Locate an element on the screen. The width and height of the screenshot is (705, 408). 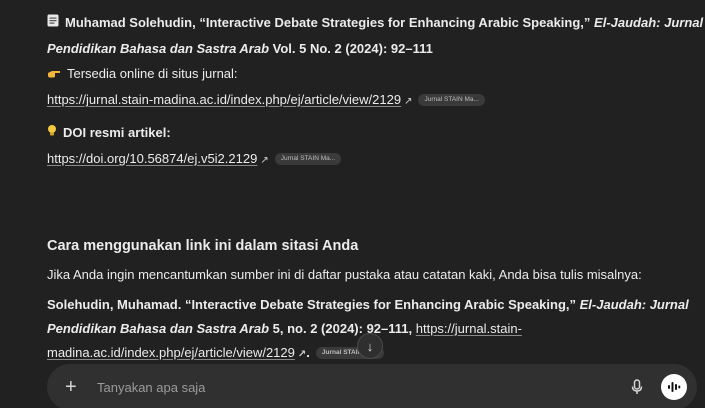
prompt-input is located at coordinates (362, 387).